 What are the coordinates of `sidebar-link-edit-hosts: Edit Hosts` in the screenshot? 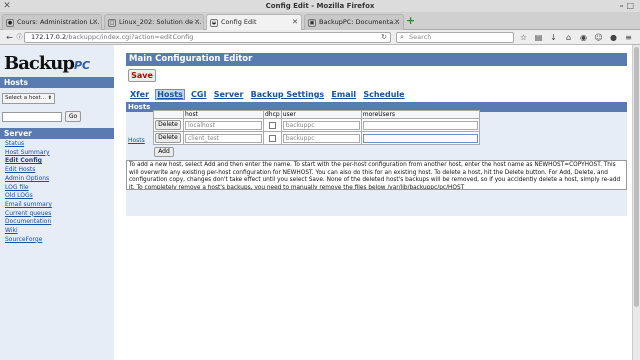 It's located at (28, 170).